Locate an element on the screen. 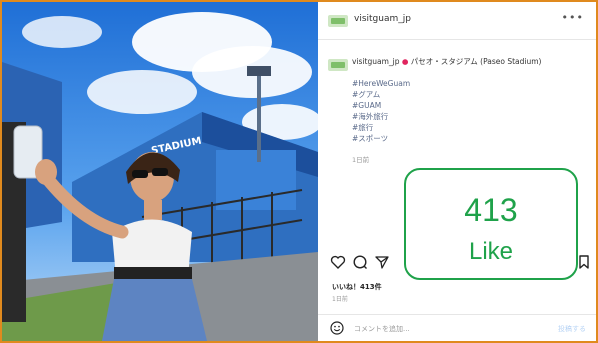 The width and height of the screenshot is (598, 343). hashtag: #GUAM is located at coordinates (381, 105).